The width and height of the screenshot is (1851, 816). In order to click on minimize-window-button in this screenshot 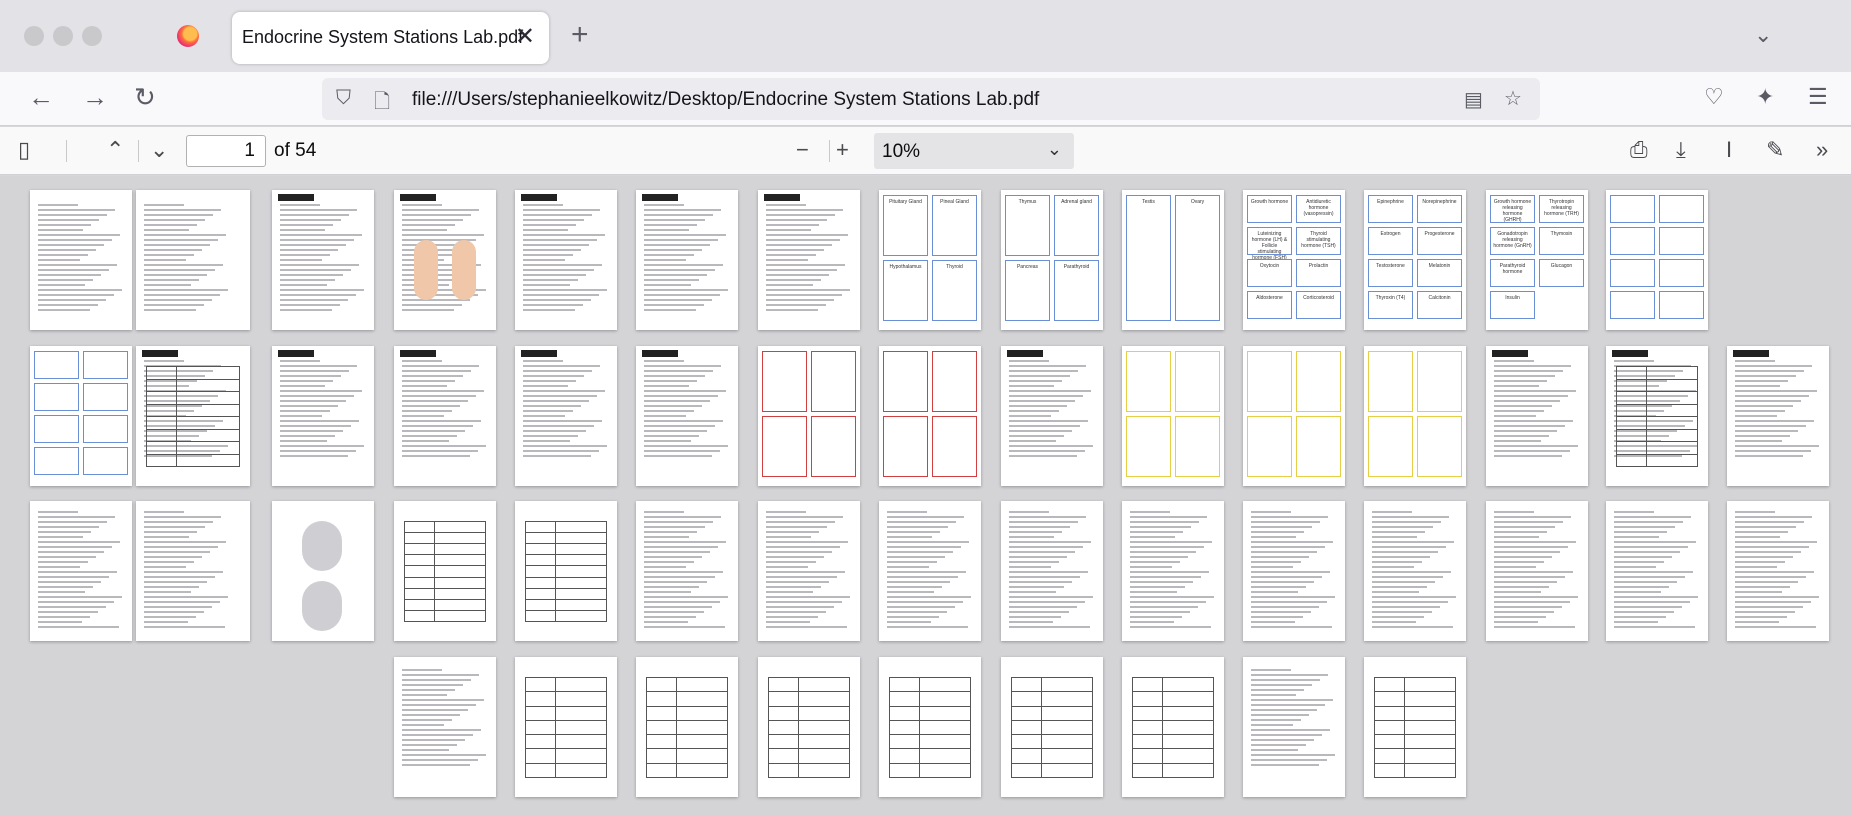, I will do `click(63, 36)`.